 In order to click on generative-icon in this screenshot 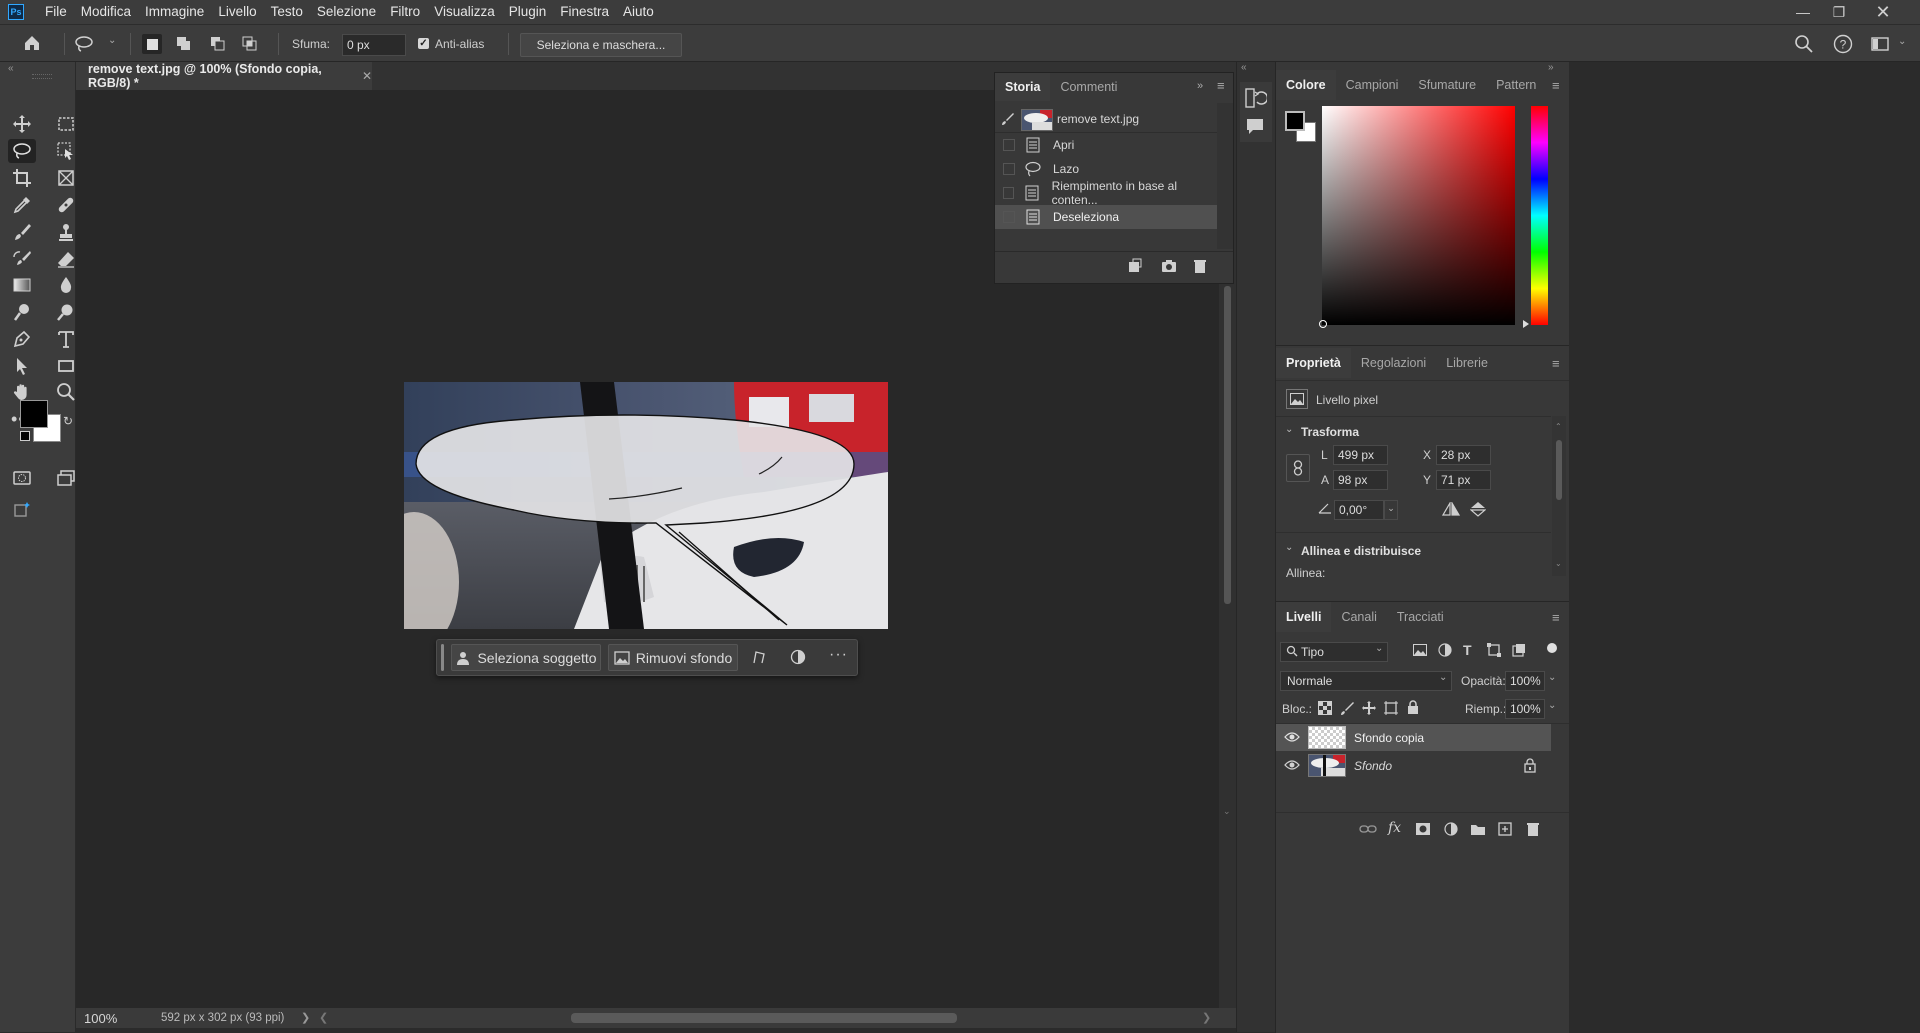, I will do `click(22, 510)`.